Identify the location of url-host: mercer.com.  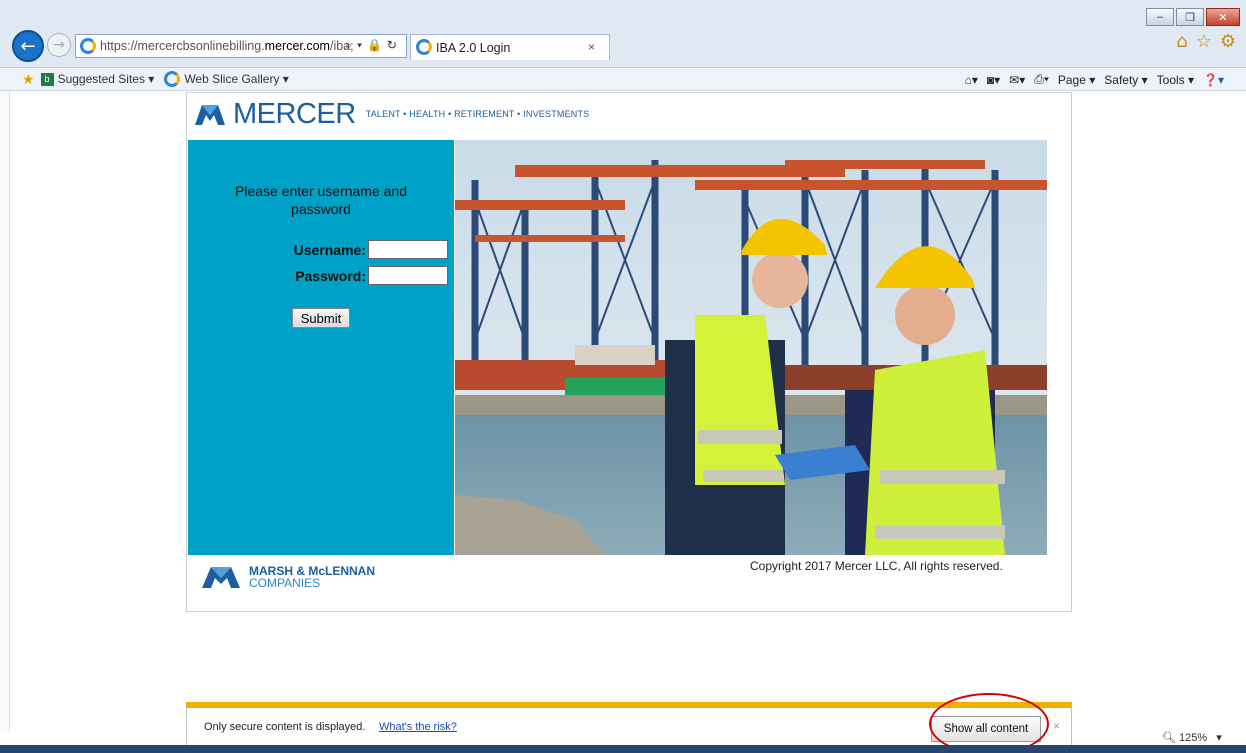
(297, 46).